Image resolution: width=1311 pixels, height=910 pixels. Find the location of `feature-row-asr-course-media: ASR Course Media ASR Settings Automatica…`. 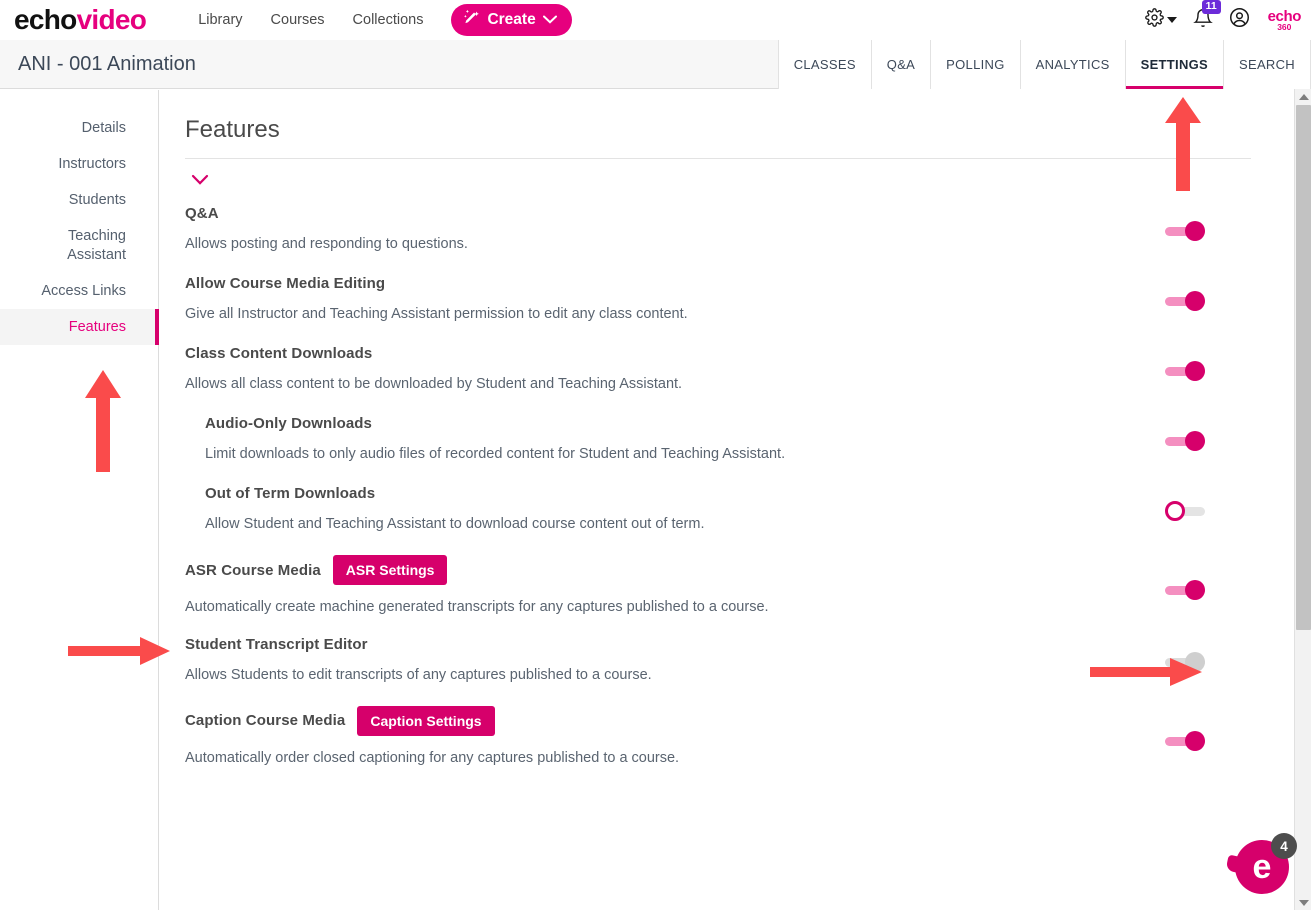

feature-row-asr-course-media: ASR Course Media ASR Settings Automatica… is located at coordinates (718, 586).